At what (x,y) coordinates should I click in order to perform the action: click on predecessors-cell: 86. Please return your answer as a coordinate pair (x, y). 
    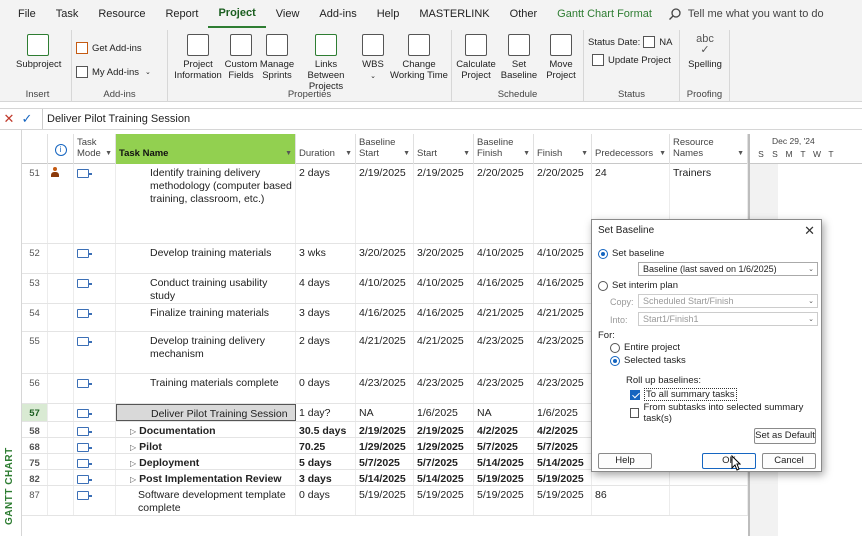
    Looking at the image, I should click on (631, 500).